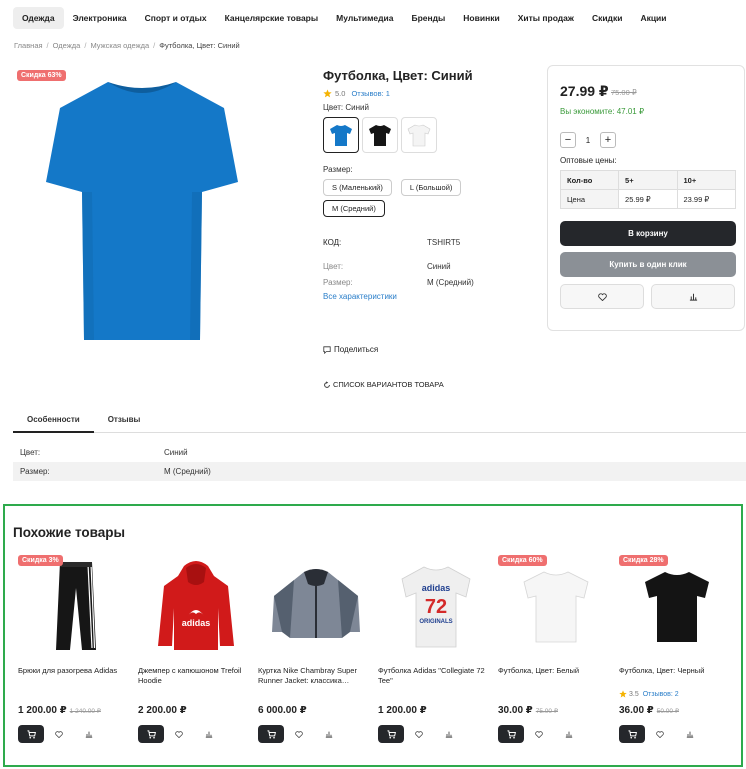 The width and height of the screenshot is (746, 769). I want to click on product-thumbnail: adidas, so click(195, 606).